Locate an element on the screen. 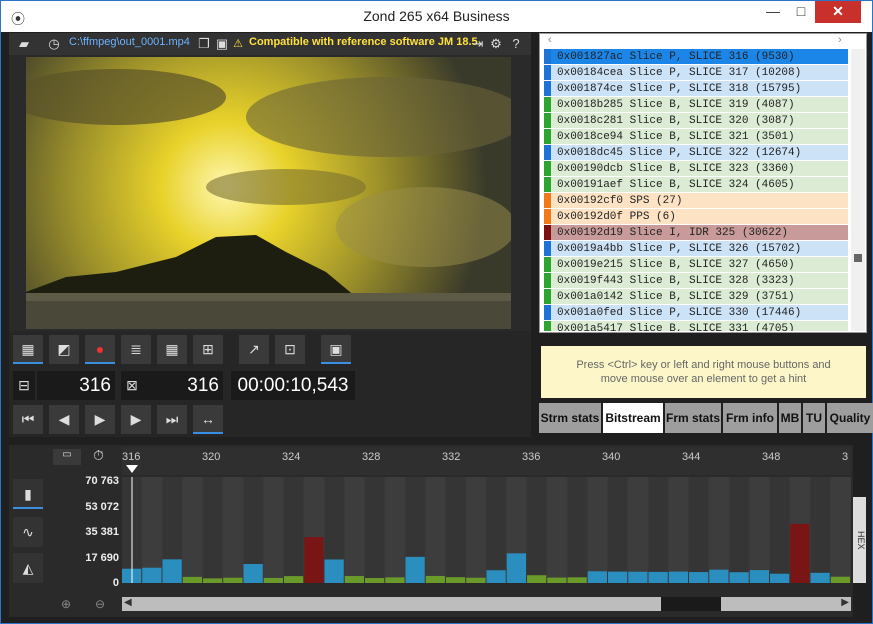 Image resolution: width=873 pixels, height=624 pixels. bitstream-row: 0x001a0fed Slice P, SLICE 330 (17446) is located at coordinates (696, 313).